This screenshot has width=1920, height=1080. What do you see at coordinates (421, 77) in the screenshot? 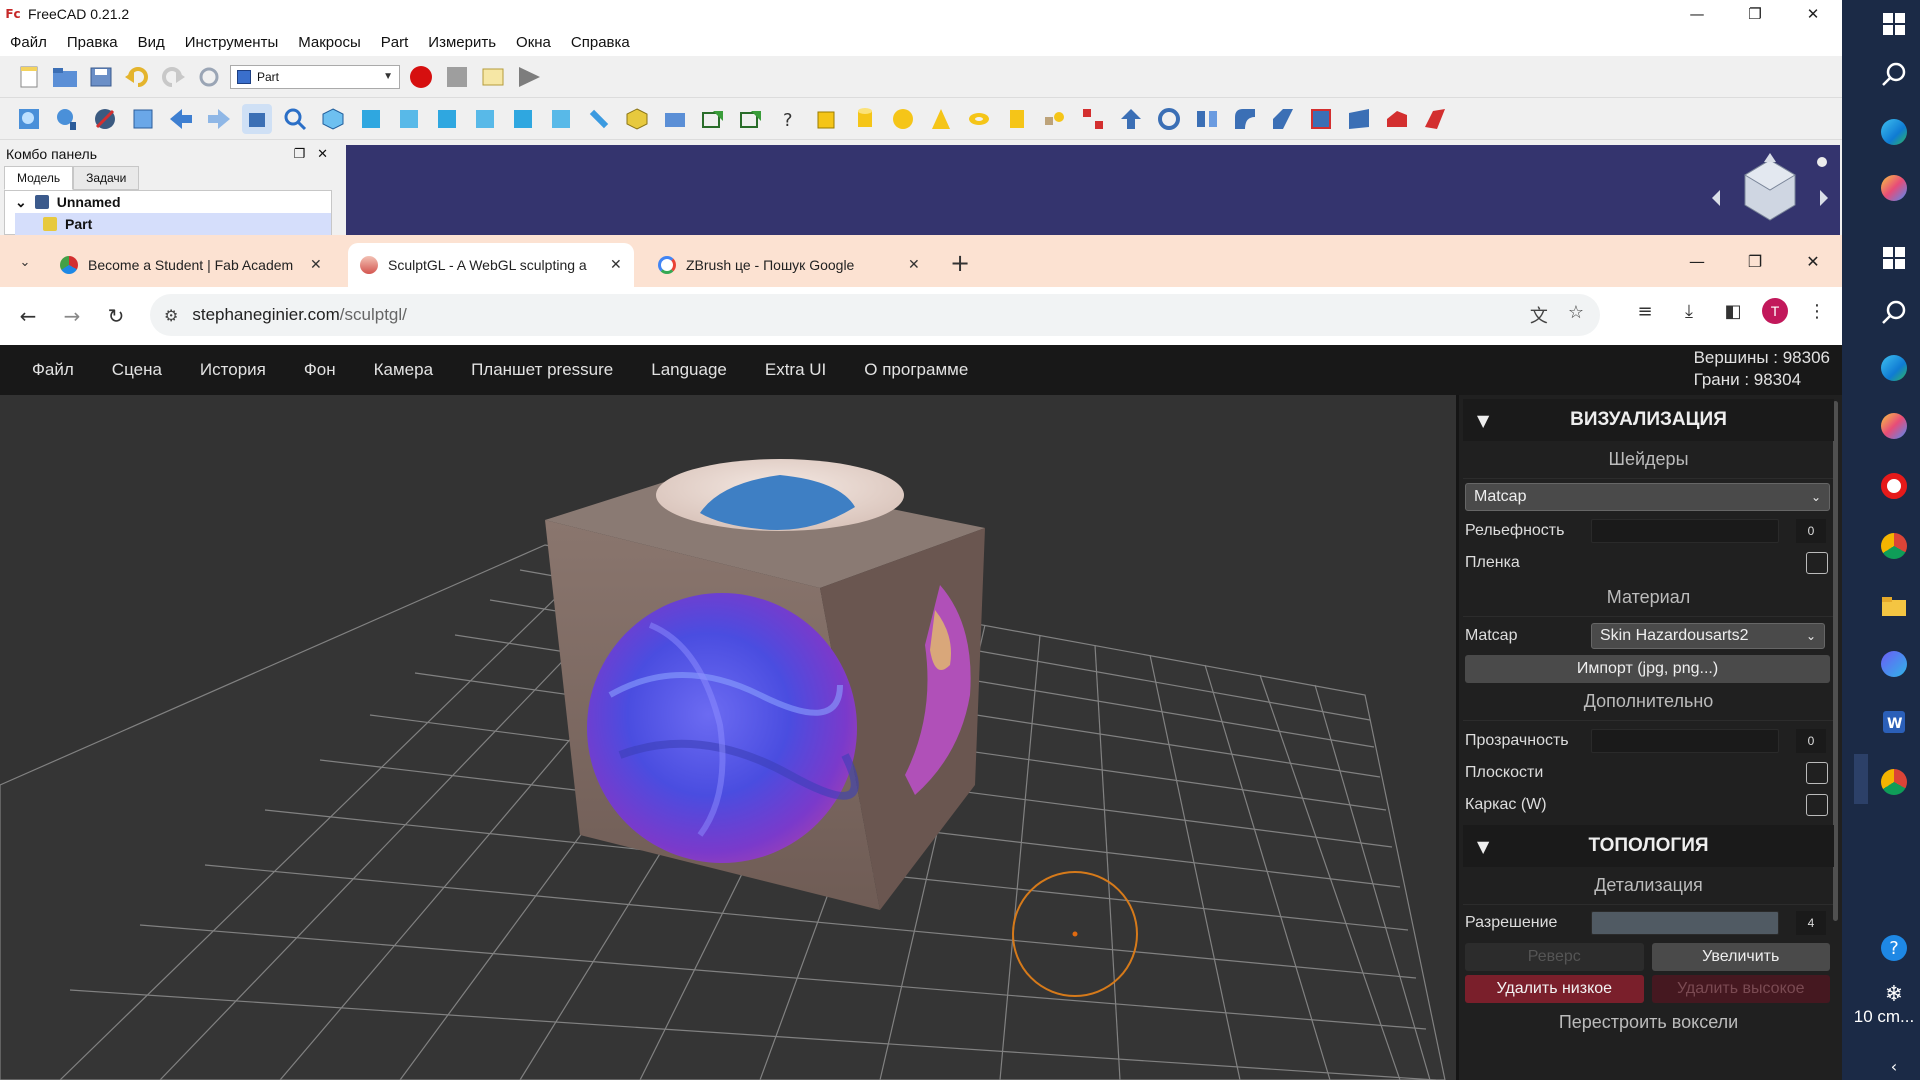
I see `record-macro-icon` at bounding box center [421, 77].